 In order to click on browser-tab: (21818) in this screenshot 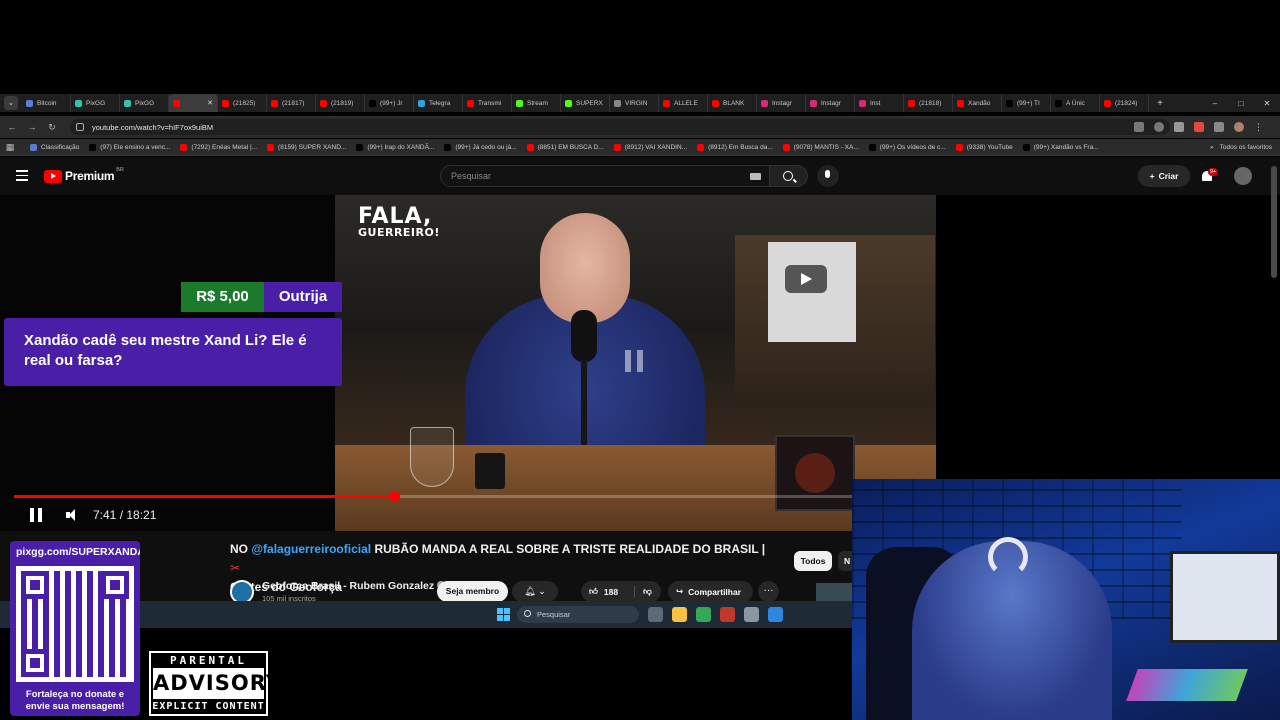, I will do `click(928, 103)`.